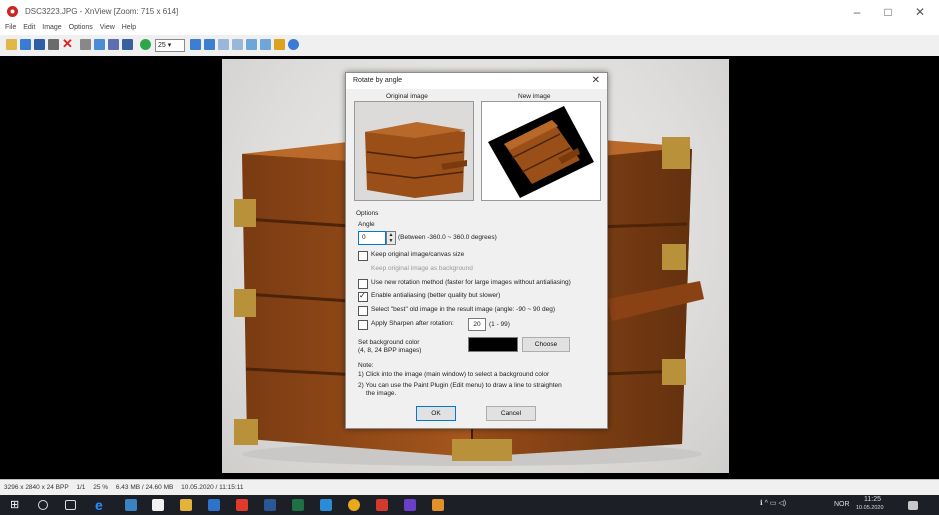  What do you see at coordinates (414, 151) in the screenshot?
I see `original-image-preview` at bounding box center [414, 151].